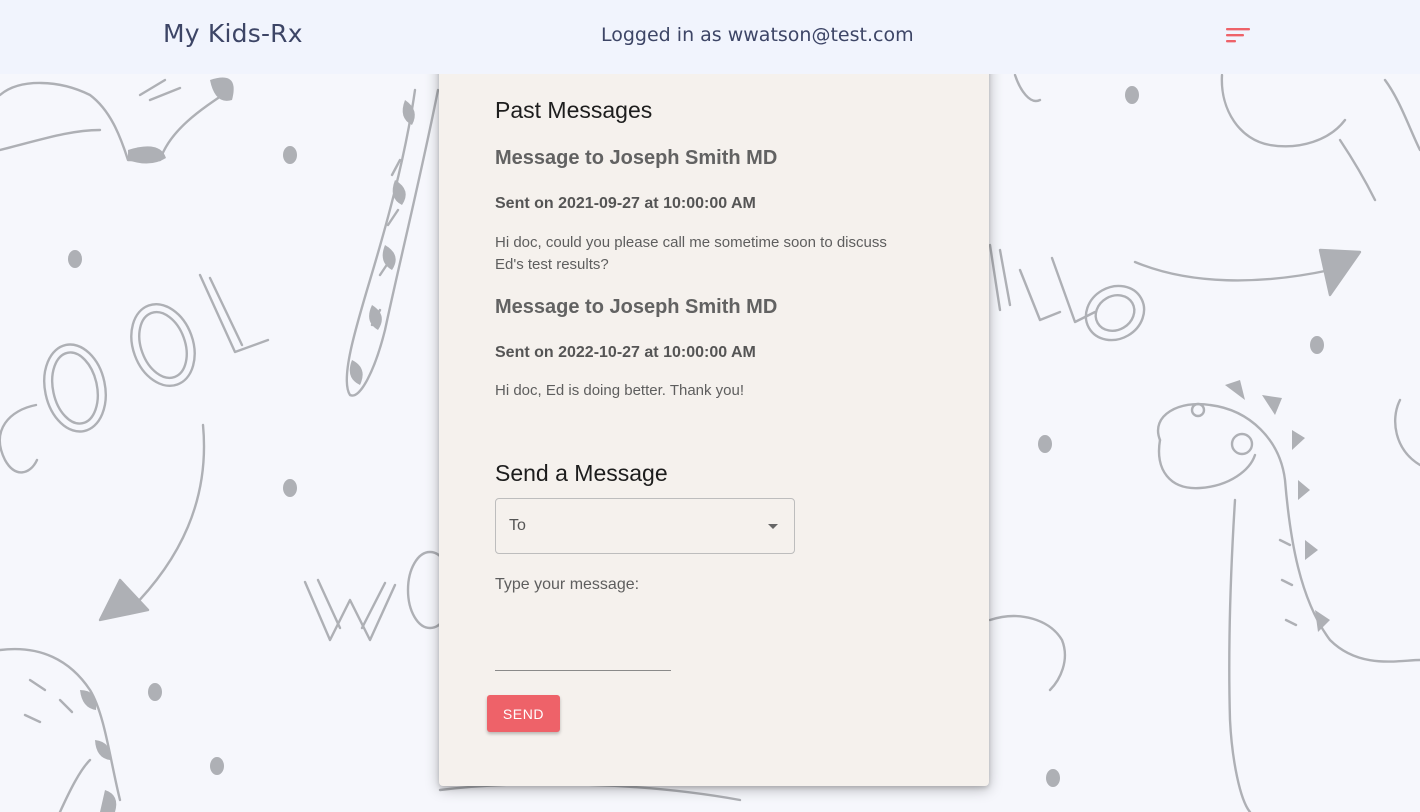 The width and height of the screenshot is (1420, 812). Describe the element at coordinates (773, 526) in the screenshot. I see `chevron-down-icon` at that location.